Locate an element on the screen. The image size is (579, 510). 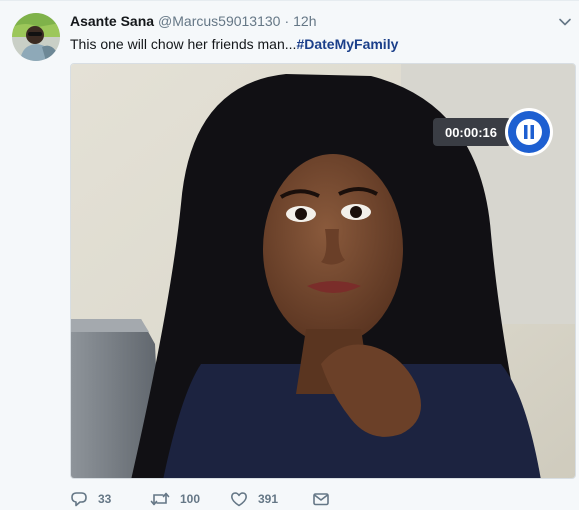
avatar-photo-icon is located at coordinates (36, 37).